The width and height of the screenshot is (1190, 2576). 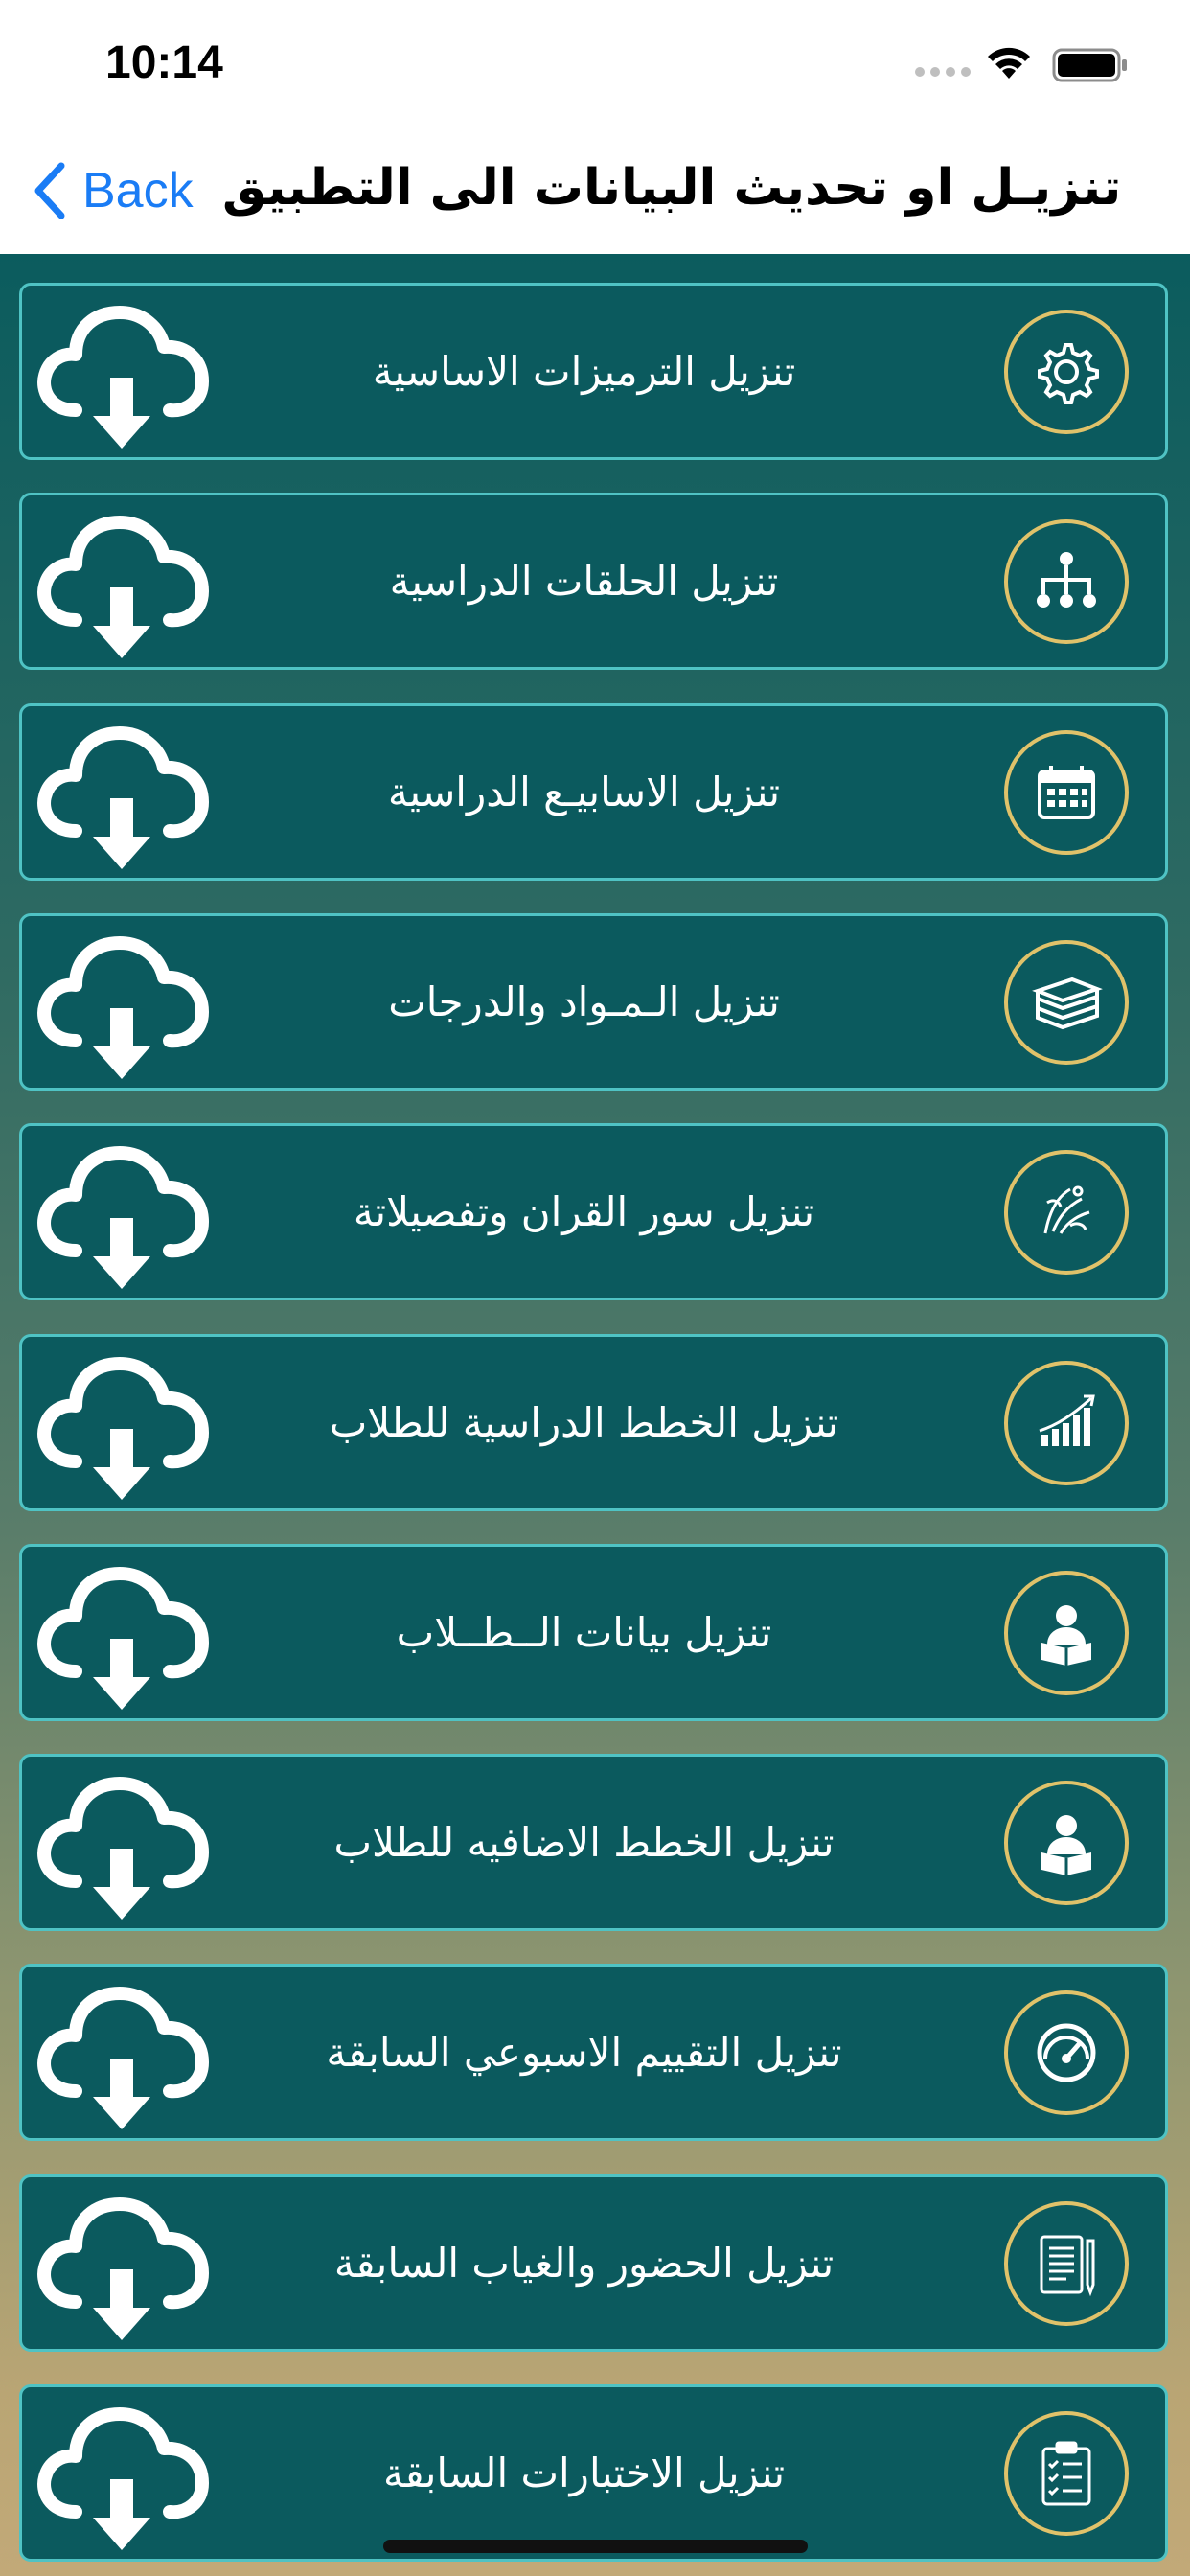 I want to click on row-label: تنزيل الاختبارات السابقة, so click(x=584, y=2473).